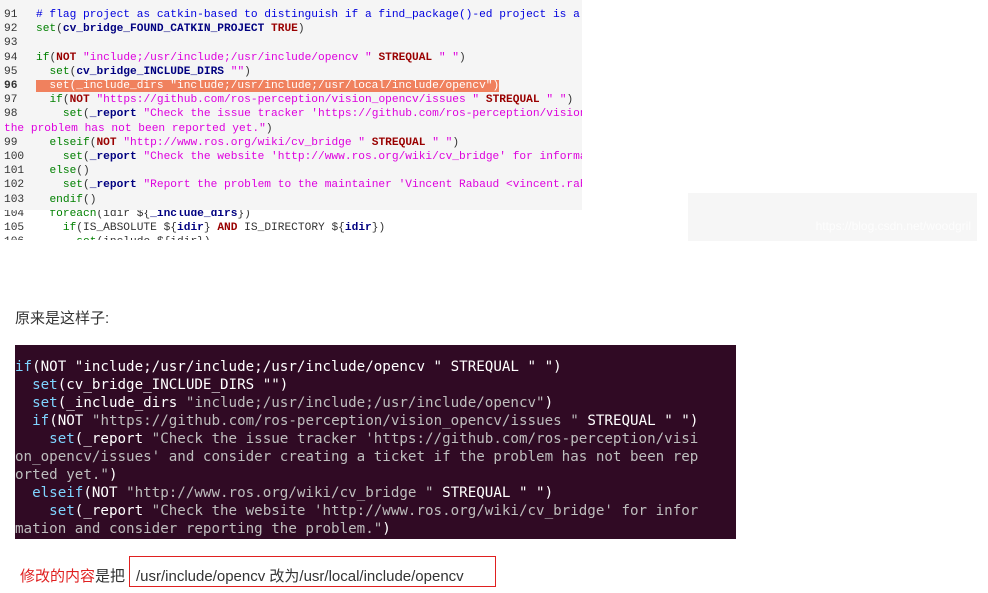 The height and width of the screenshot is (593, 988). I want to click on code-token: (IS_ABSOLUTE ${, so click(127, 228).